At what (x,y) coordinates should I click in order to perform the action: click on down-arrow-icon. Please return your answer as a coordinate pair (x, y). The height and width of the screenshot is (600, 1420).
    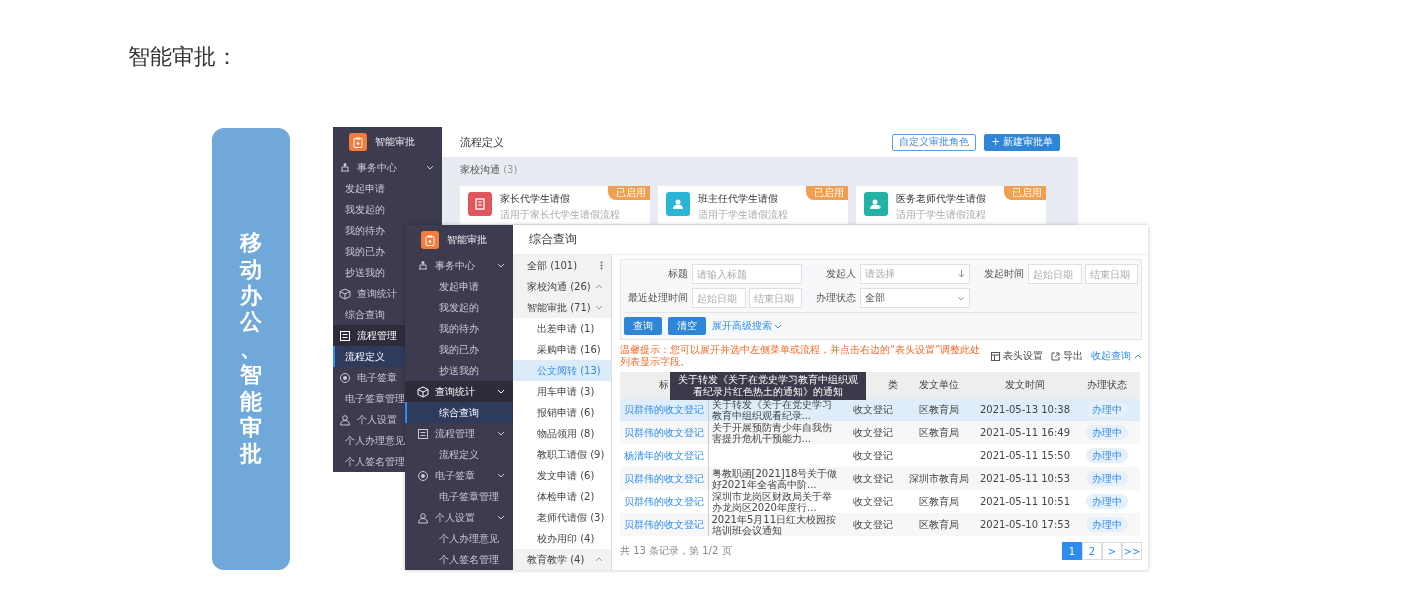
    Looking at the image, I should click on (961, 274).